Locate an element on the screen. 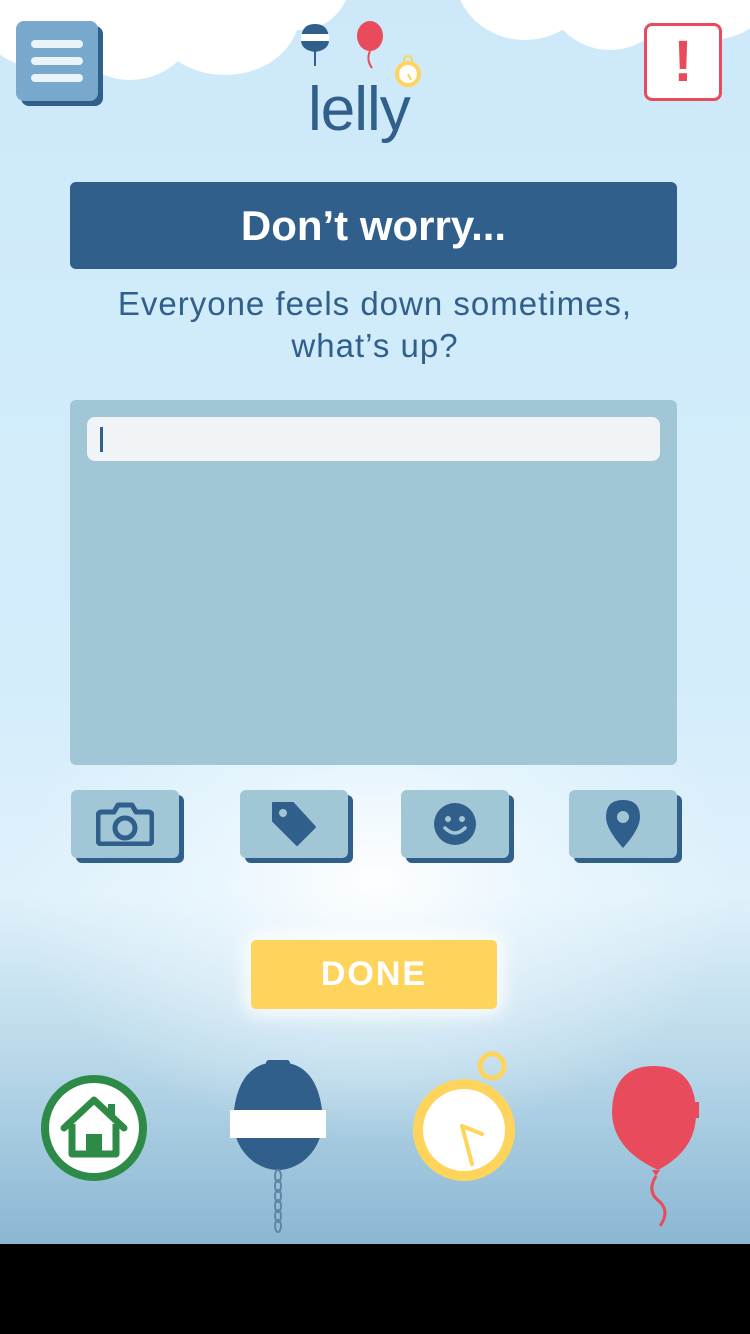 The width and height of the screenshot is (750, 1334). location-button is located at coordinates (623, 824).